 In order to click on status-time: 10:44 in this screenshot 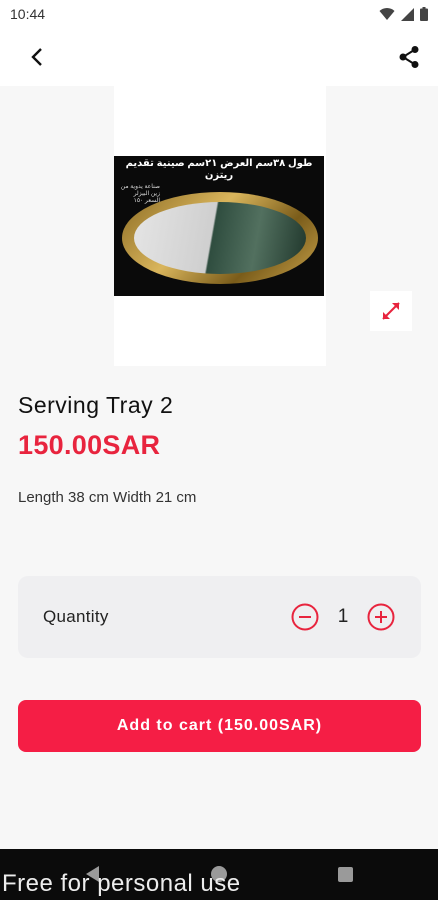, I will do `click(28, 14)`.